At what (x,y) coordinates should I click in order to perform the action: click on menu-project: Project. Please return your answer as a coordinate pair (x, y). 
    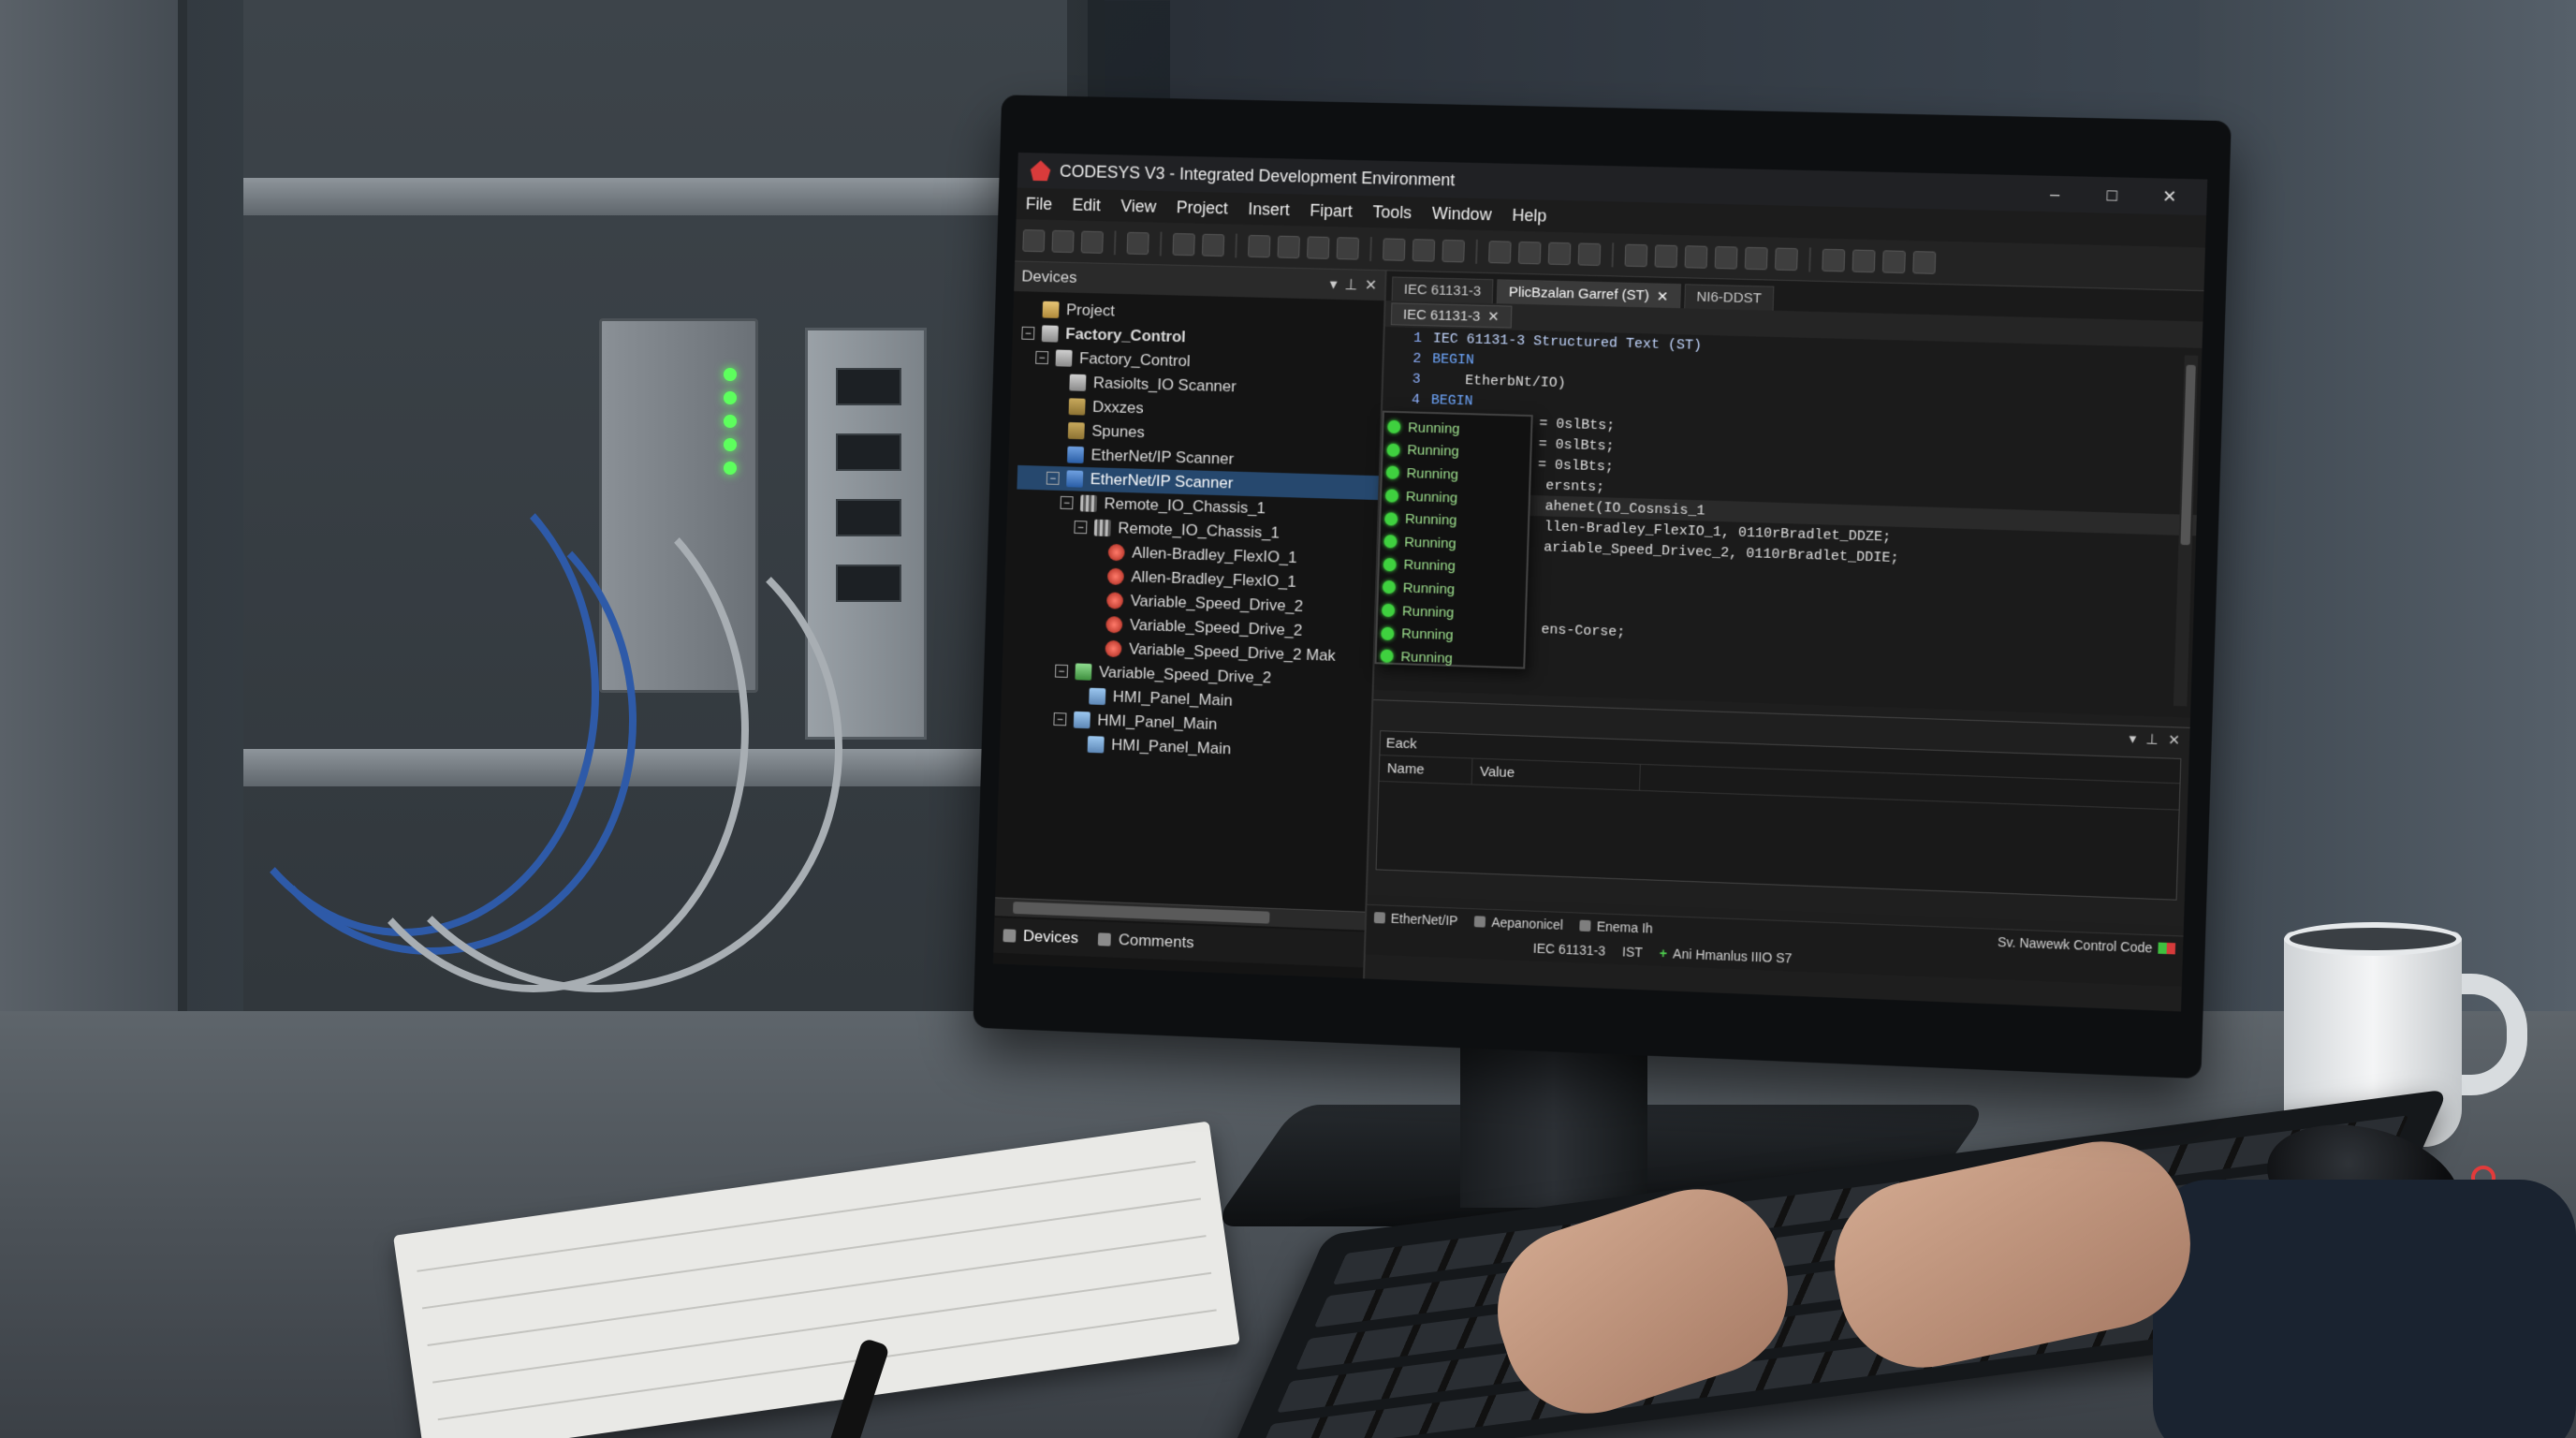
    Looking at the image, I should click on (1202, 208).